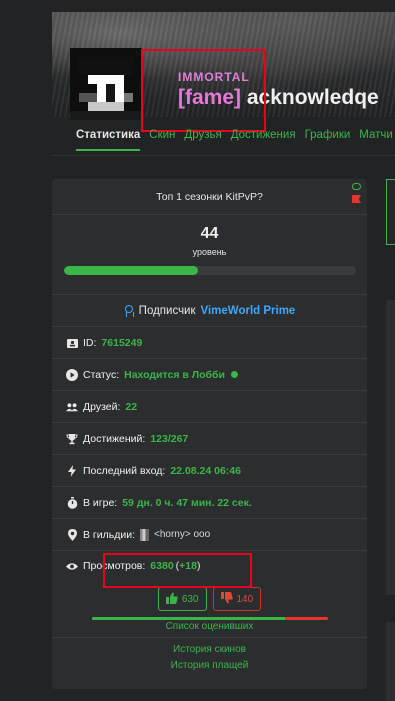 This screenshot has height=701, width=395. Describe the element at coordinates (144, 534) in the screenshot. I see `guild-emblem-icon` at that location.